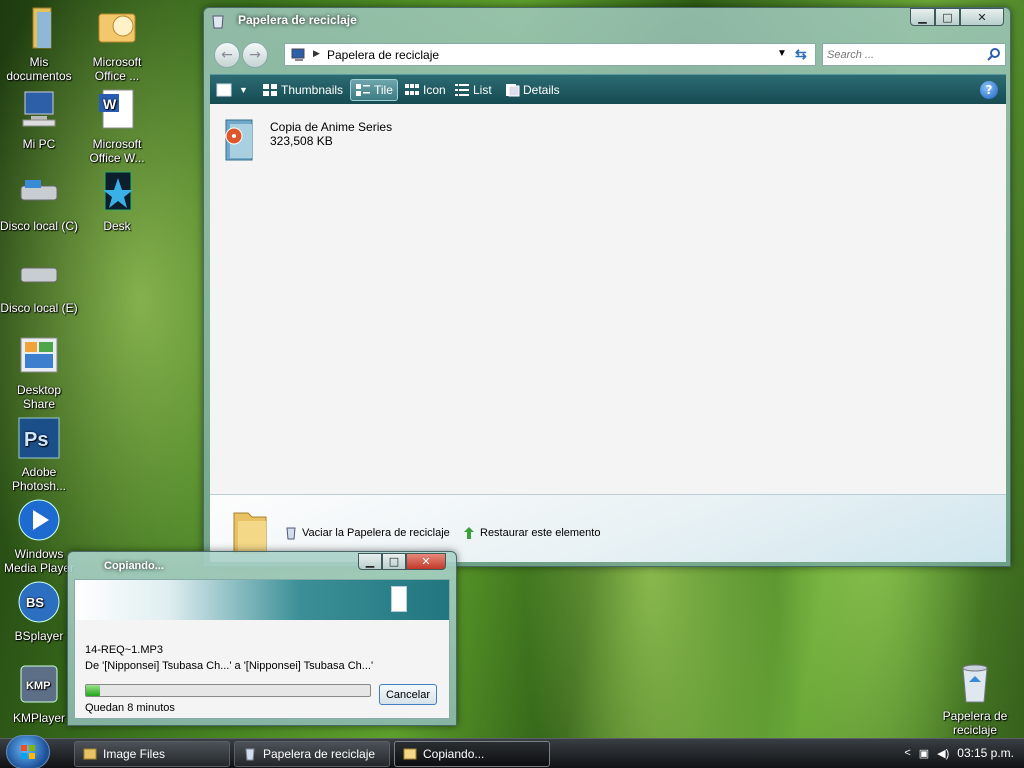 The width and height of the screenshot is (1024, 768). I want to click on list-icon, so click(462, 90).